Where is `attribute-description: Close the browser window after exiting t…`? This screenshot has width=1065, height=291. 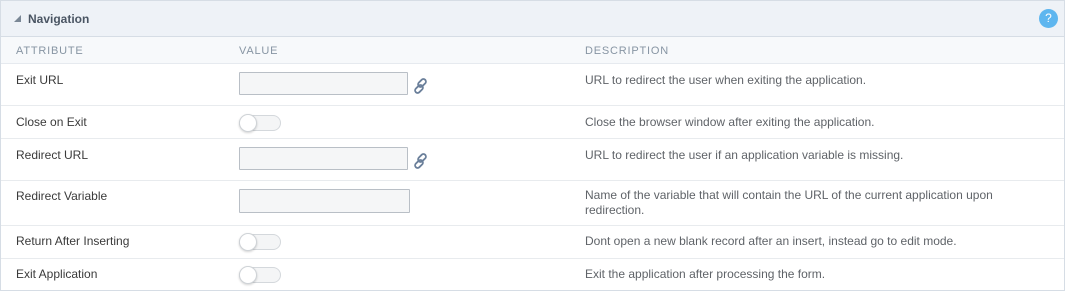
attribute-description: Close the browser window after exiting t… is located at coordinates (730, 122).